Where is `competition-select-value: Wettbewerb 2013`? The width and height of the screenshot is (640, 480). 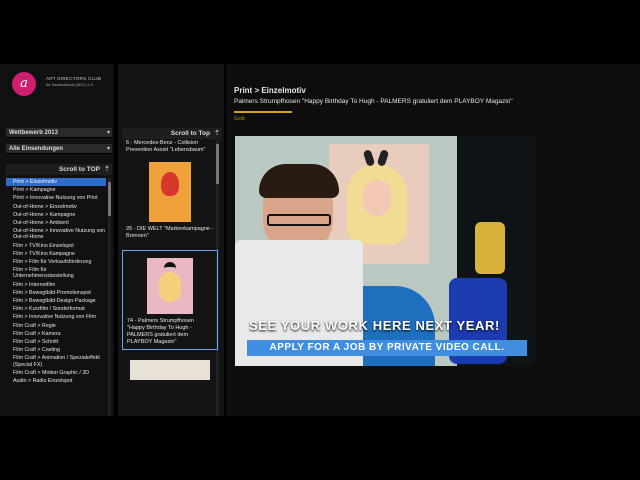 competition-select-value: Wettbewerb 2013 is located at coordinates (33, 133).